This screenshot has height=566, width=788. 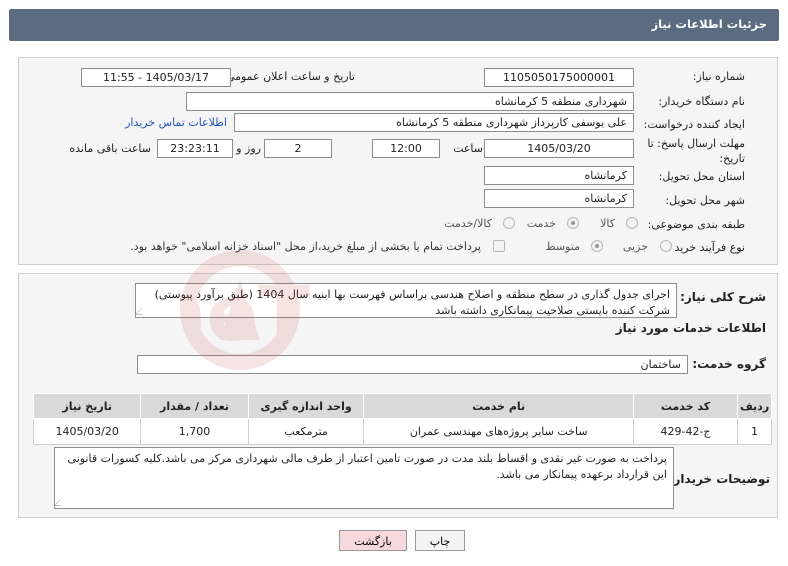 I want to click on cell-unit: مترمکعب, so click(x=306, y=431).